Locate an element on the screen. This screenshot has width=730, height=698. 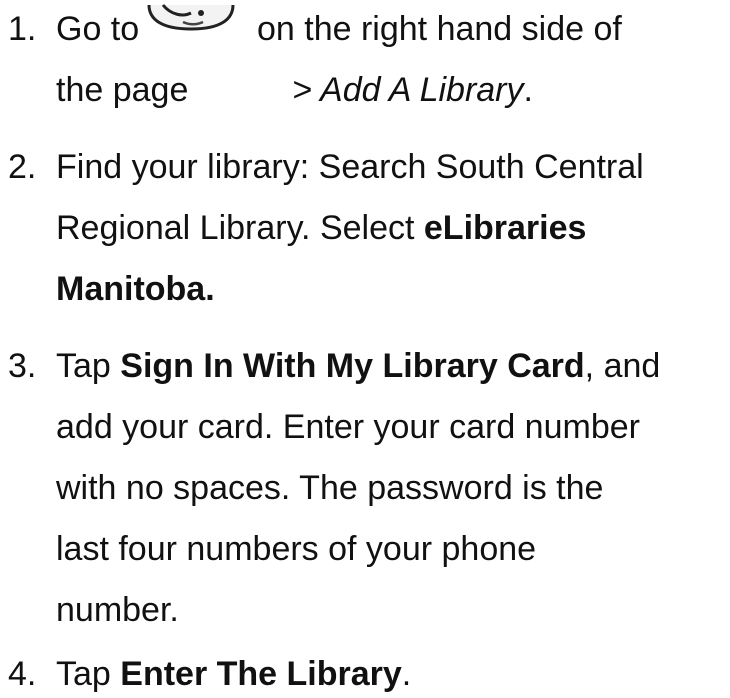
step-number: 1. is located at coordinates (22, 29).